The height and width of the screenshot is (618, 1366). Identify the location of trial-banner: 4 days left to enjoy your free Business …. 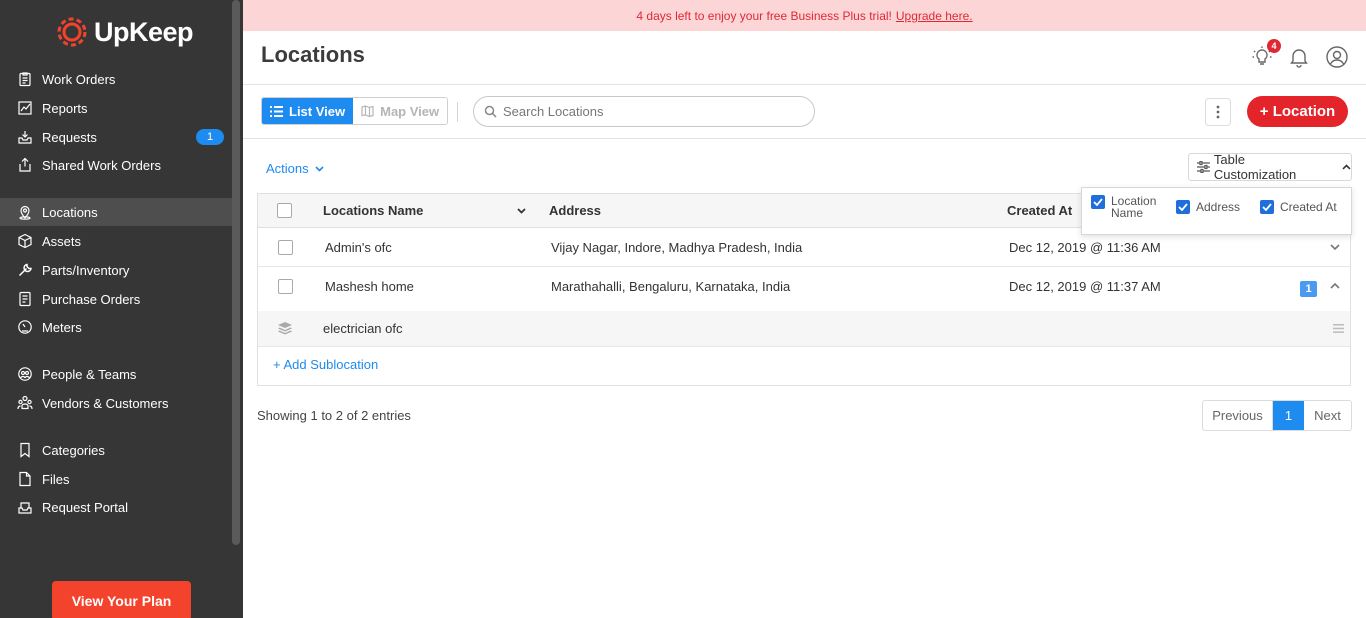
(804, 15).